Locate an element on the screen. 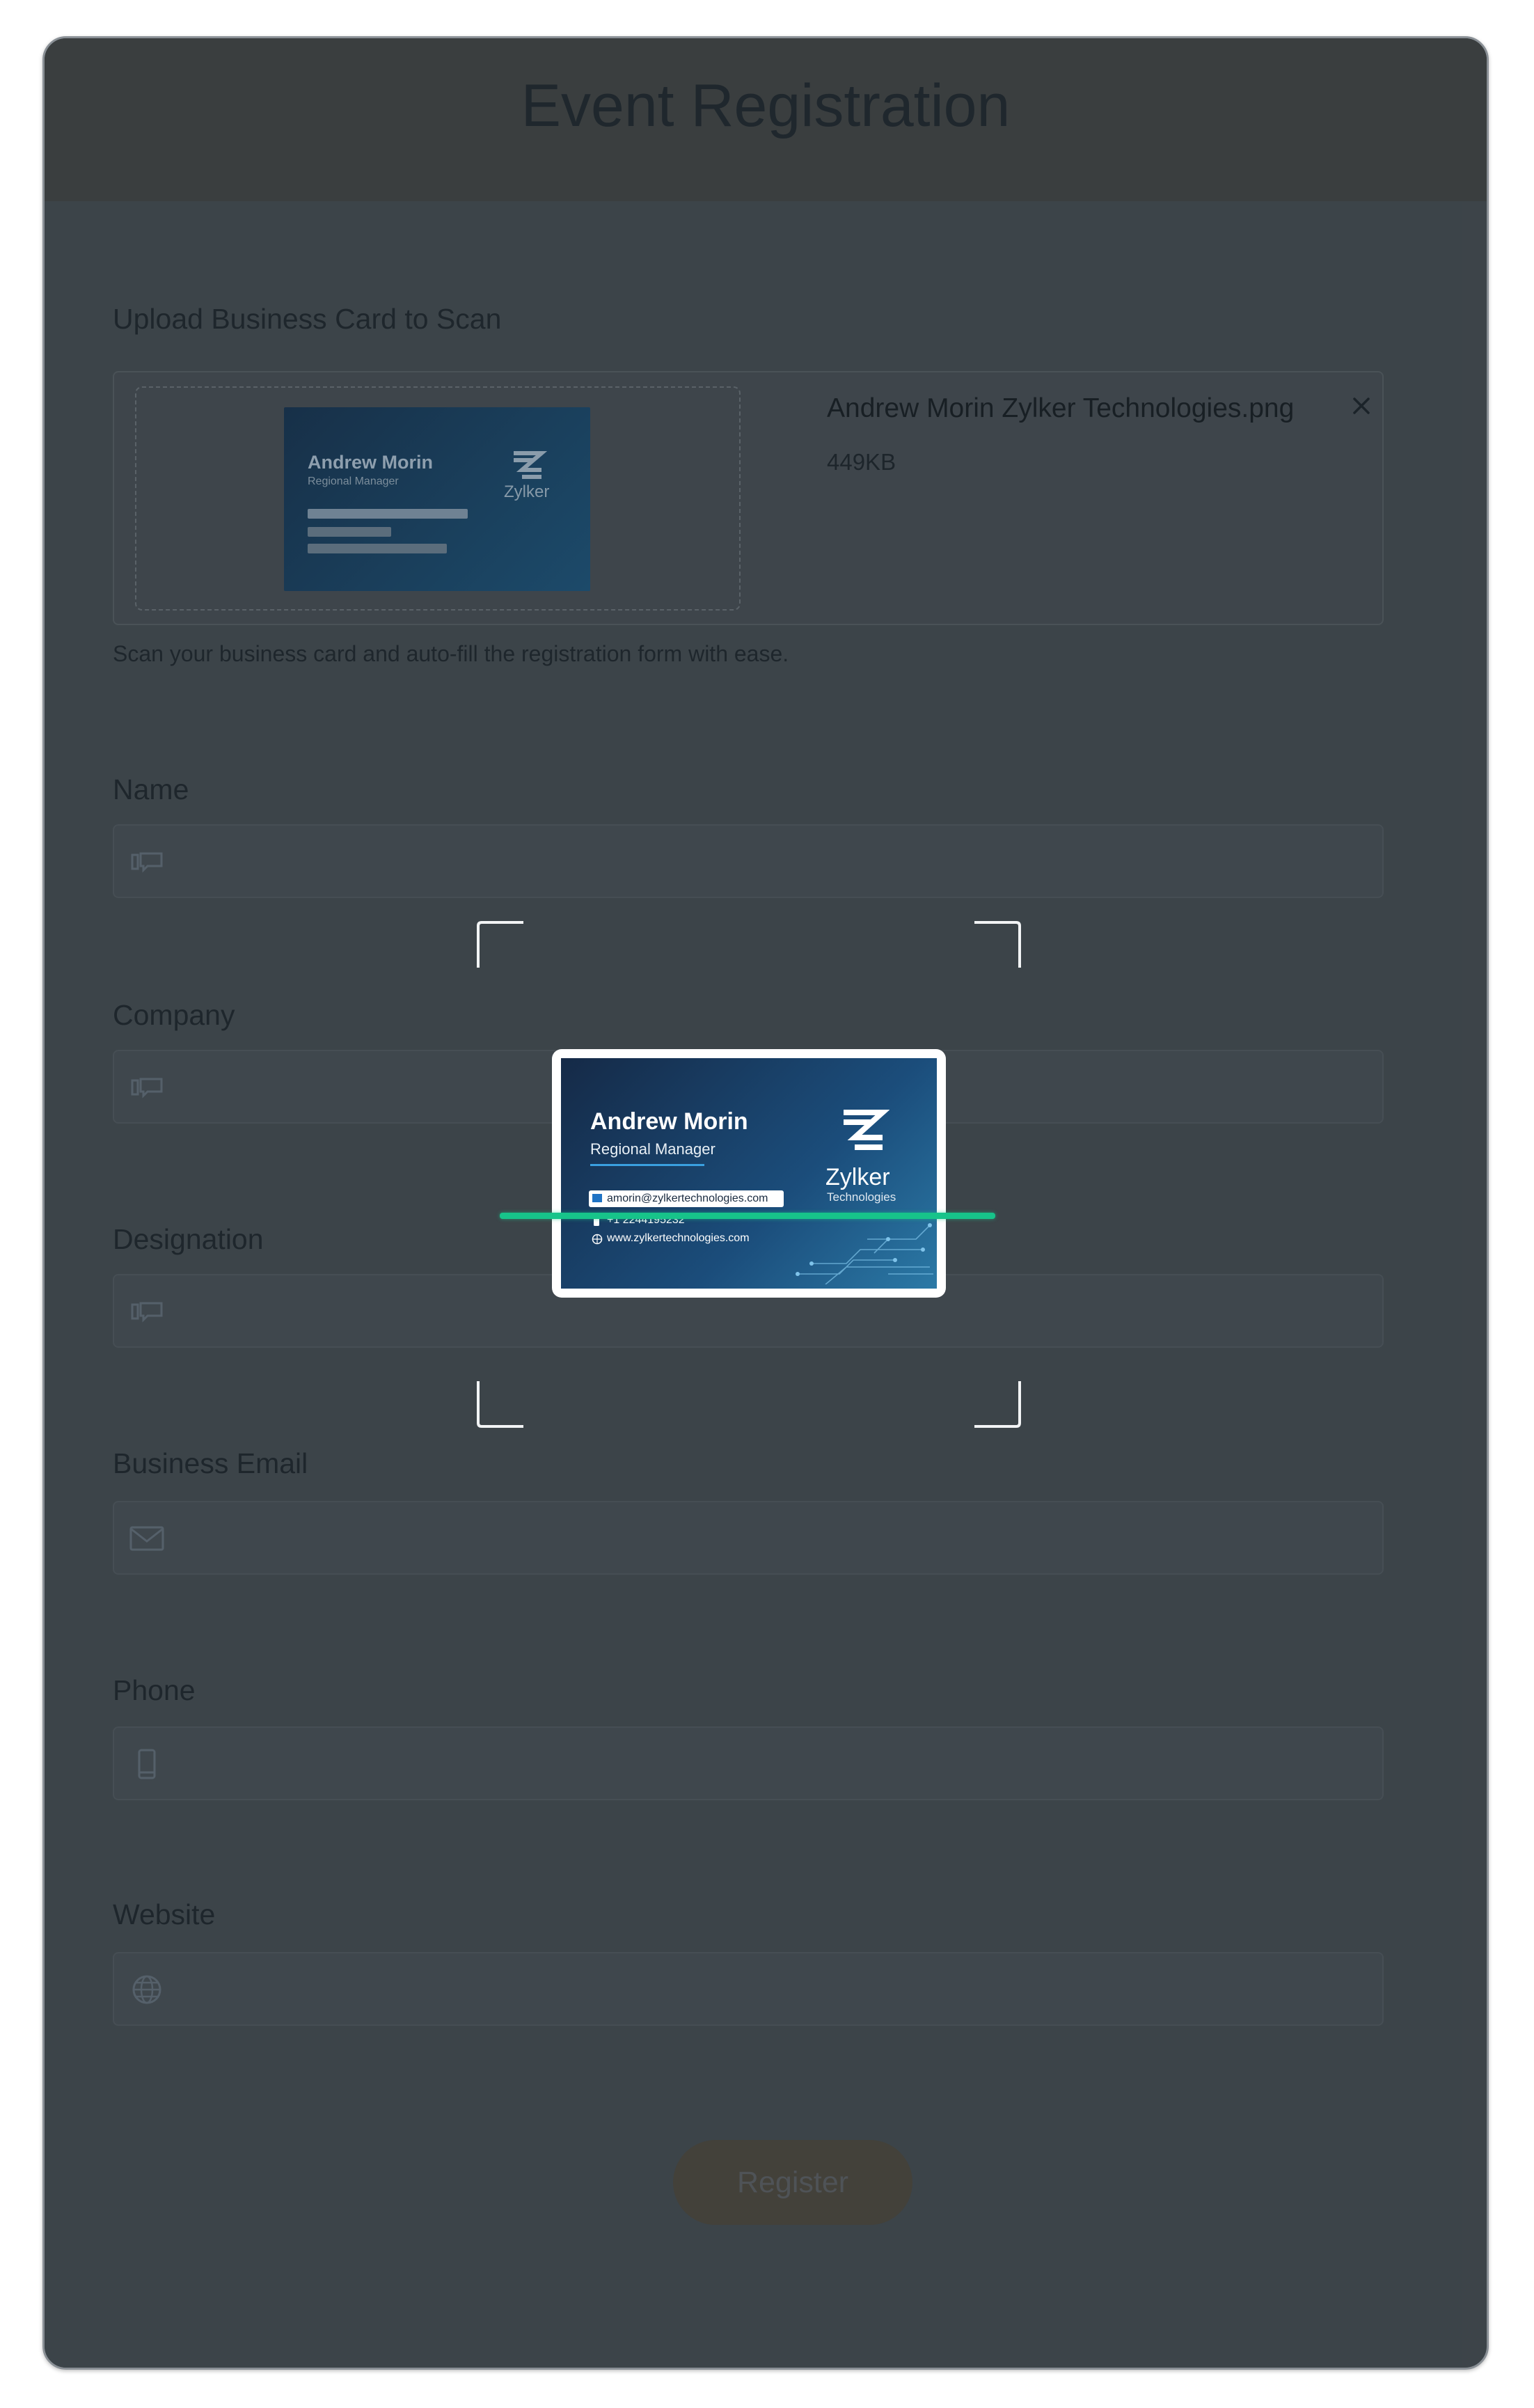  card-divider is located at coordinates (647, 1165).